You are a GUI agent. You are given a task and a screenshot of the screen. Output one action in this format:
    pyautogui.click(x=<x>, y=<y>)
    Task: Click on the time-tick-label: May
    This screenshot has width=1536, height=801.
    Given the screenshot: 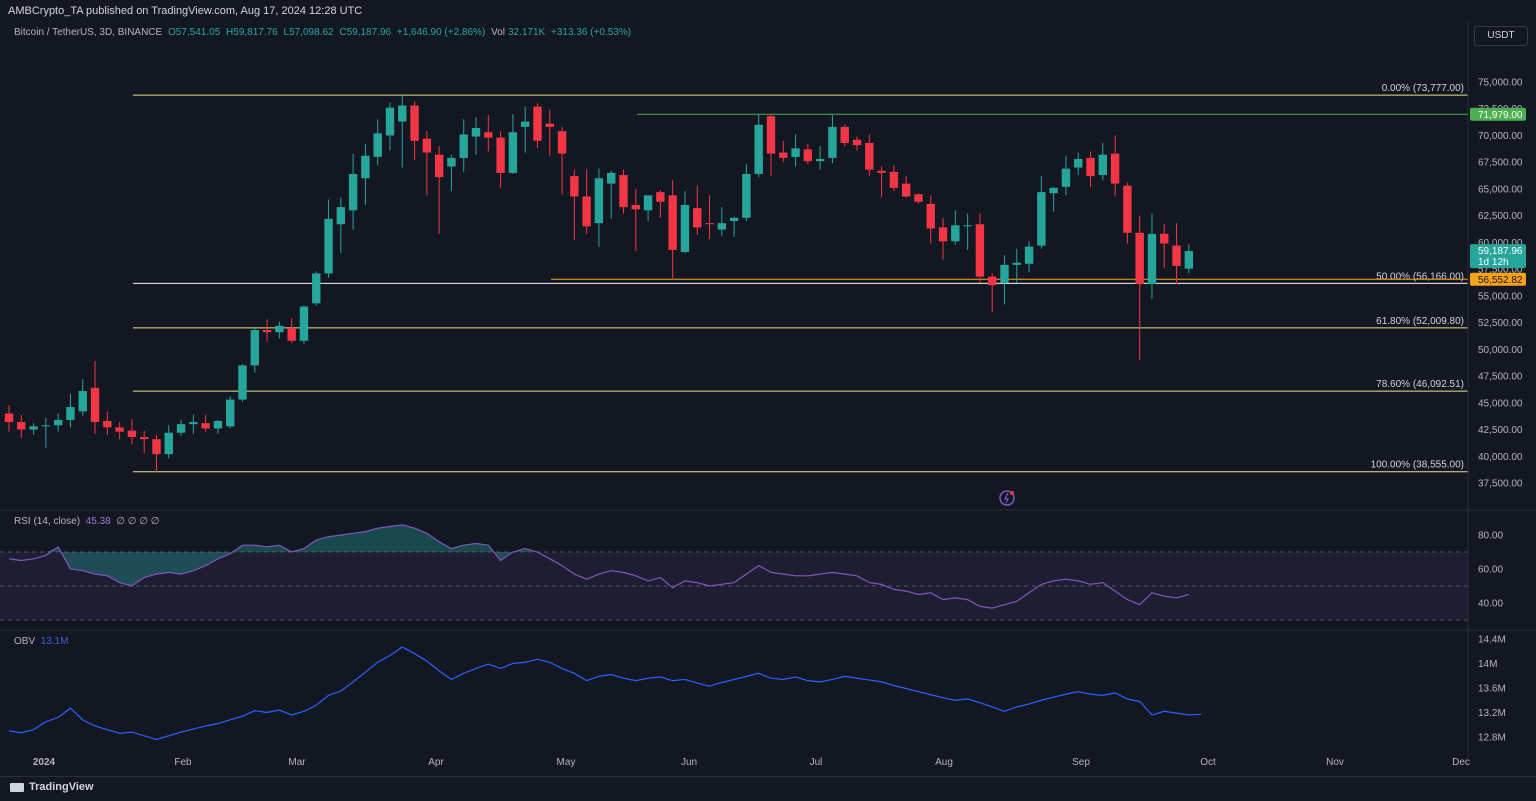 What is the action you would take?
    pyautogui.click(x=566, y=762)
    